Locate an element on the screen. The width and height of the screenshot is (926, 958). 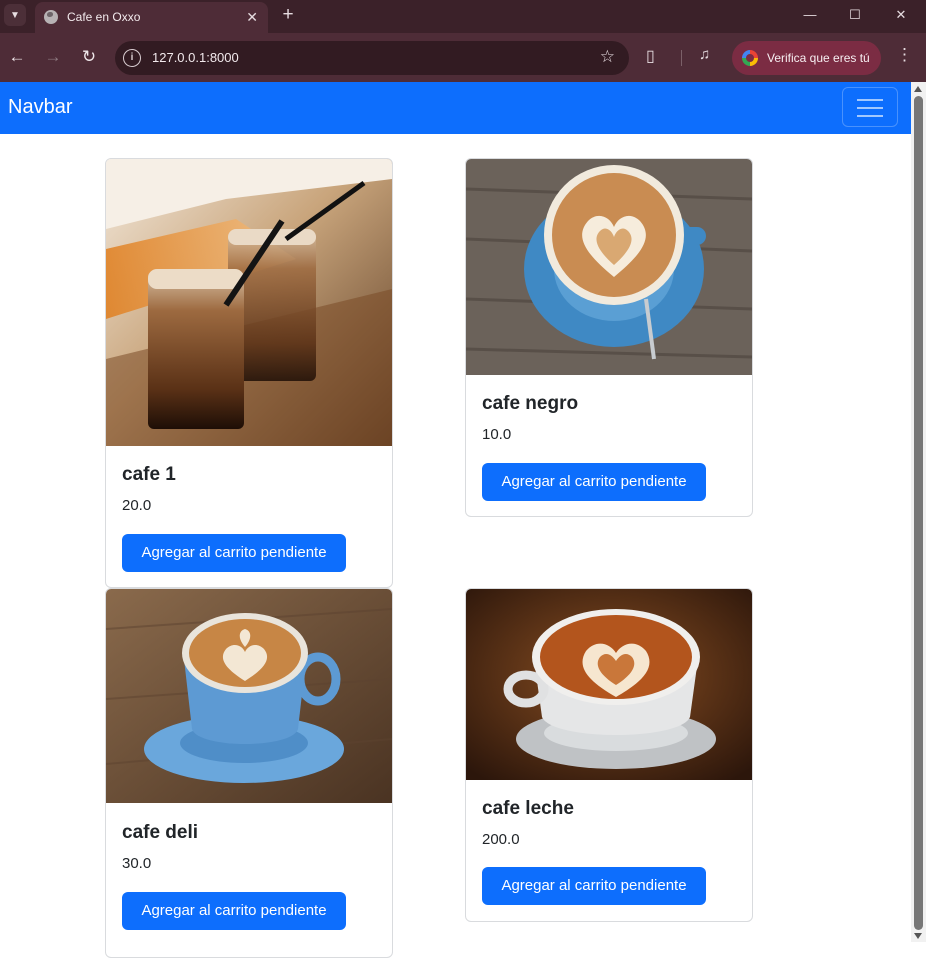
profile-verify-button: Verifica que eres tú is located at coordinates (806, 58).